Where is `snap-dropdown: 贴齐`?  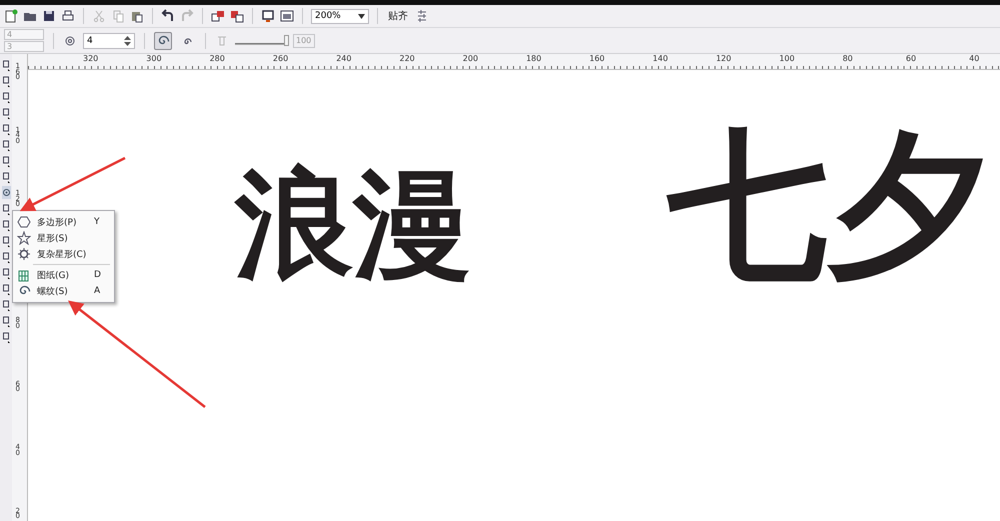
snap-dropdown: 贴齐 is located at coordinates (398, 16).